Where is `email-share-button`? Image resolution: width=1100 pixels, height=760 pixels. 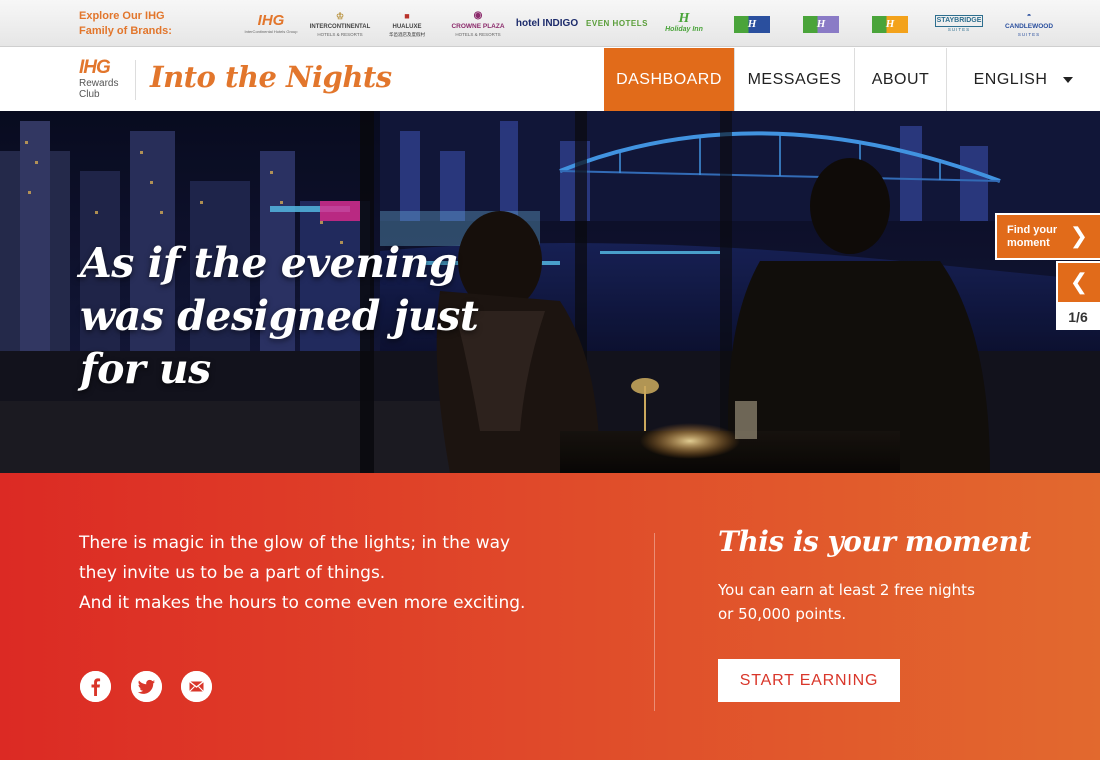
email-share-button is located at coordinates (196, 686).